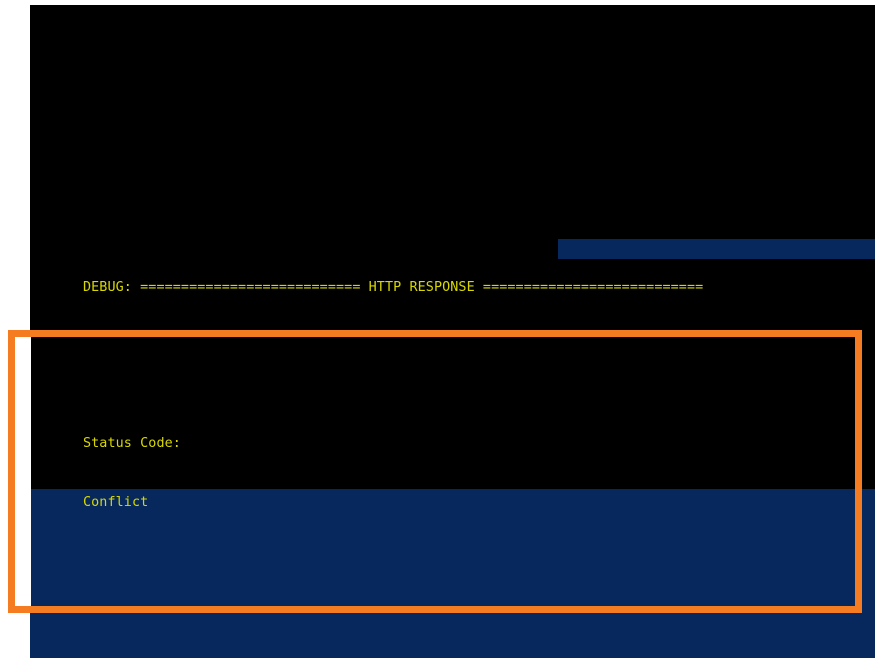 The height and width of the screenshot is (658, 875). Describe the element at coordinates (131, 443) in the screenshot. I see `status-code-label: Status Code:` at that location.